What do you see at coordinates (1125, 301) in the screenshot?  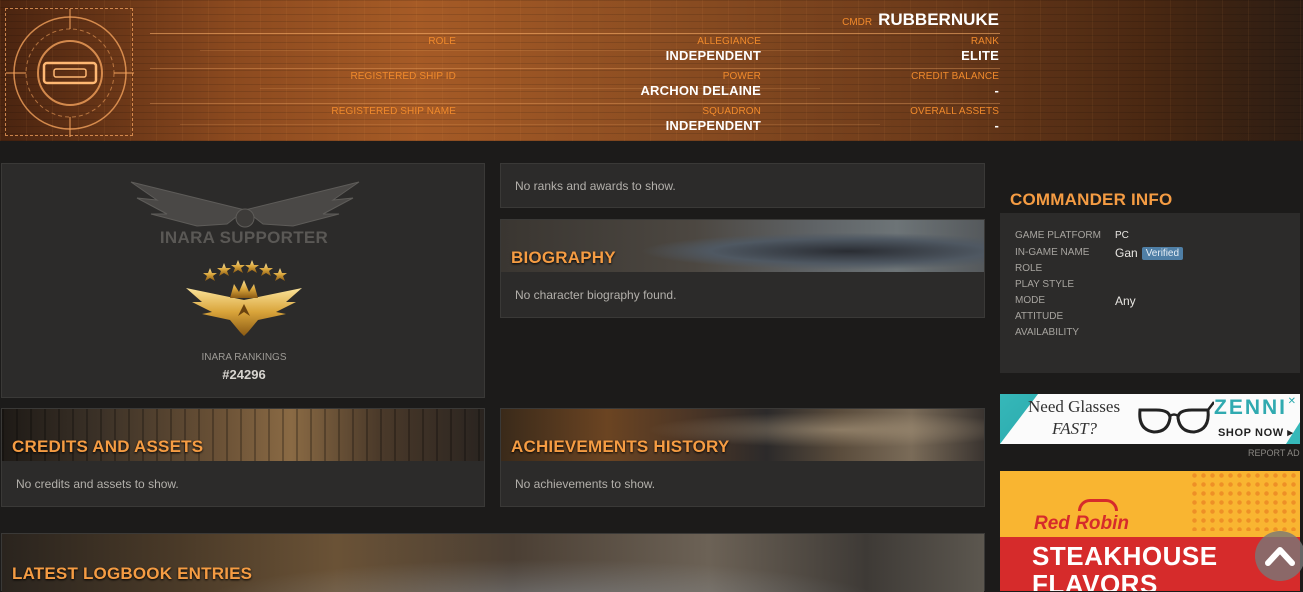 I see `info-value: Any` at bounding box center [1125, 301].